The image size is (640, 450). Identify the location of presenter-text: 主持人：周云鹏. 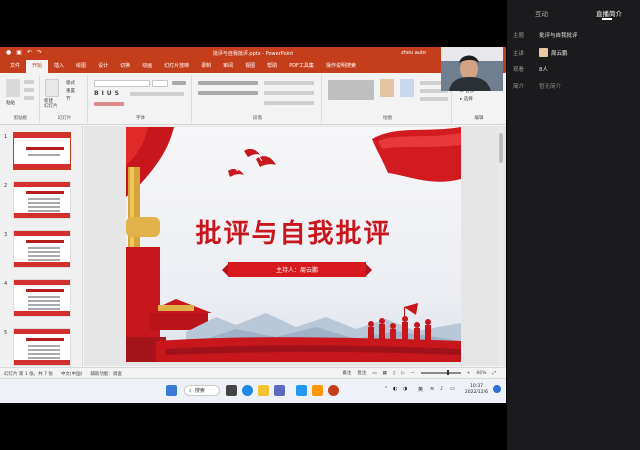
(297, 269).